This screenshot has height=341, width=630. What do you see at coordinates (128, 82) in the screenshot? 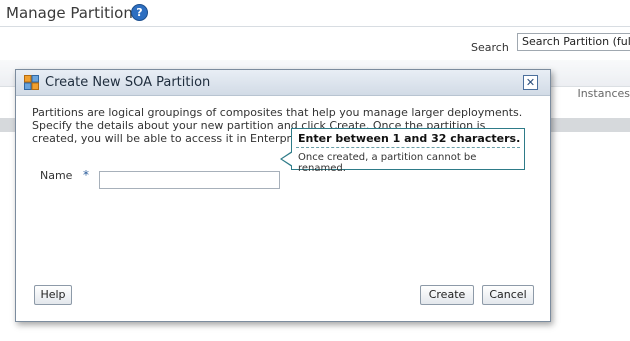
I see `dialog-title: Create New SOA Partition` at bounding box center [128, 82].